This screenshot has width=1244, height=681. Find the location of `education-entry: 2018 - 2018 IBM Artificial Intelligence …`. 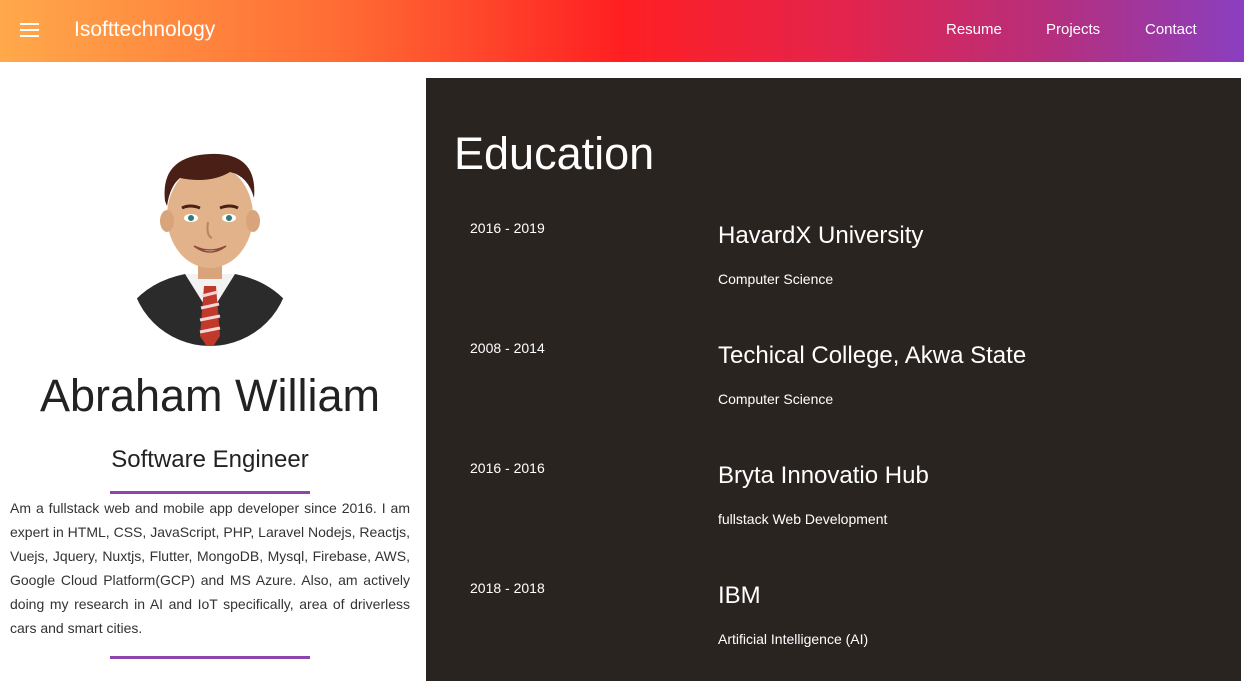

education-entry: 2018 - 2018 IBM Artificial Intelligence … is located at coordinates (833, 629).